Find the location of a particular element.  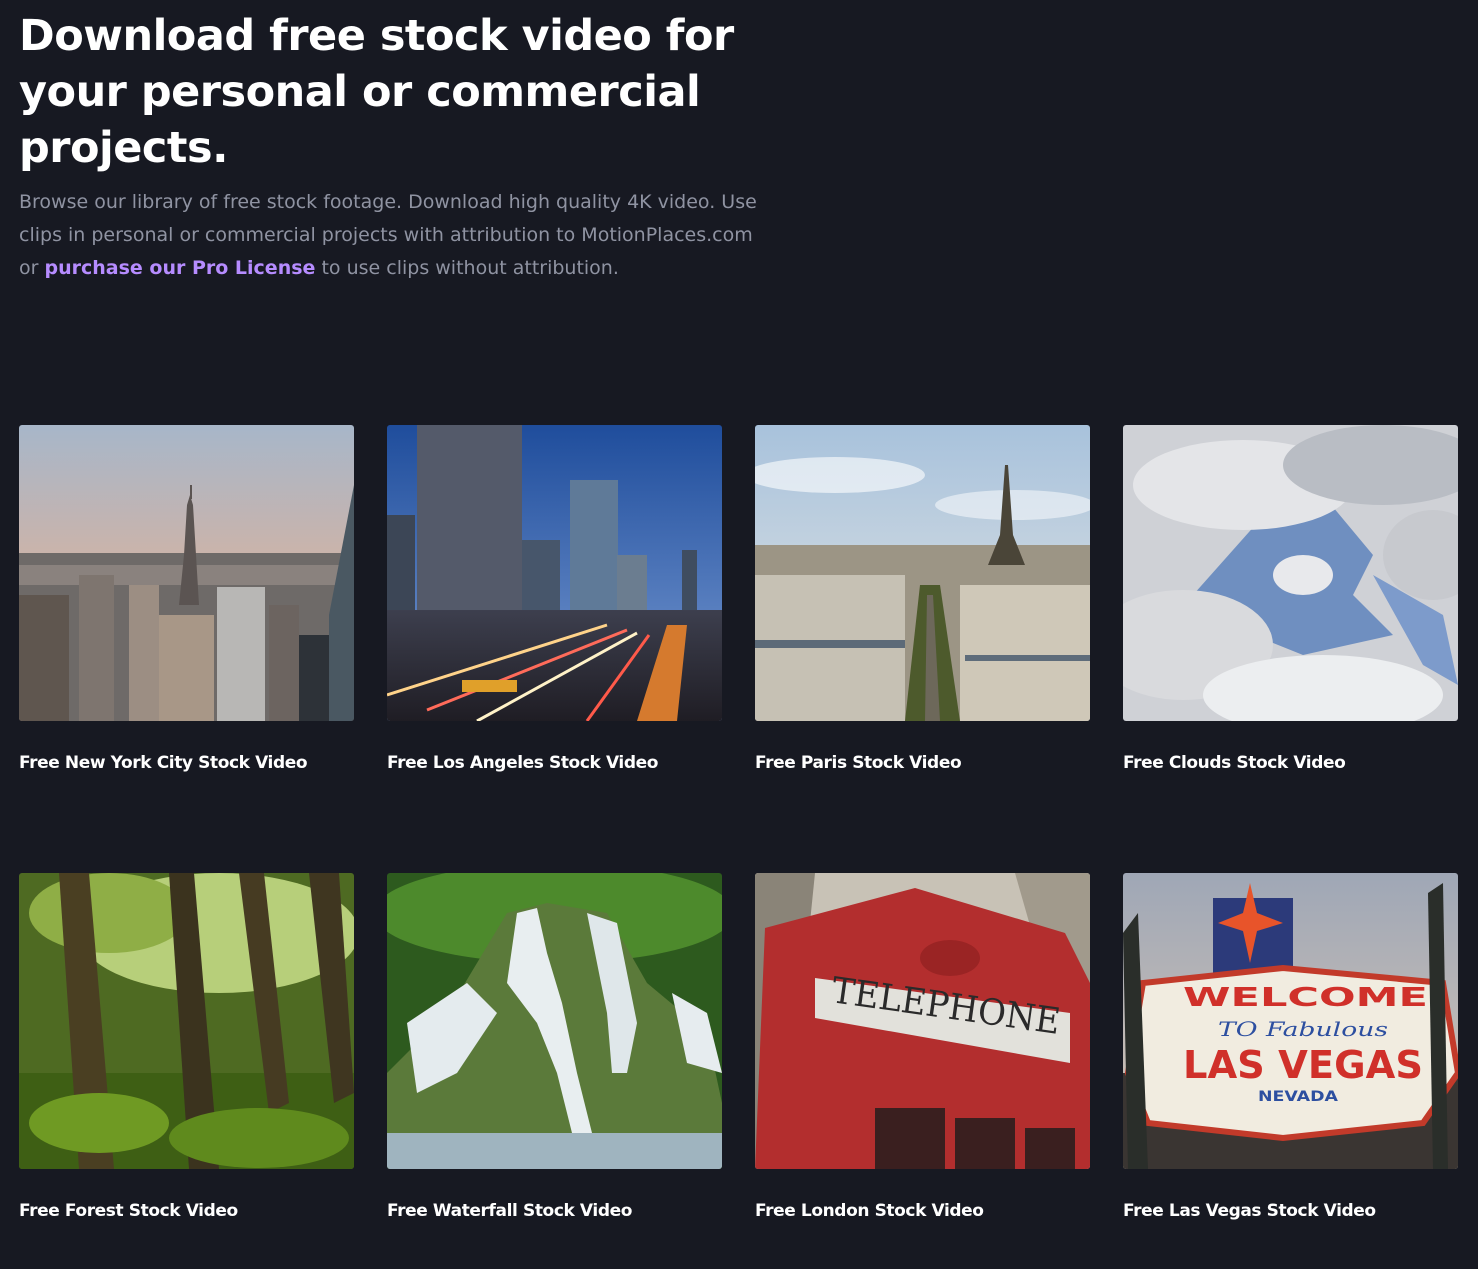

outro-text: to use clips without attribution. is located at coordinates (470, 268).